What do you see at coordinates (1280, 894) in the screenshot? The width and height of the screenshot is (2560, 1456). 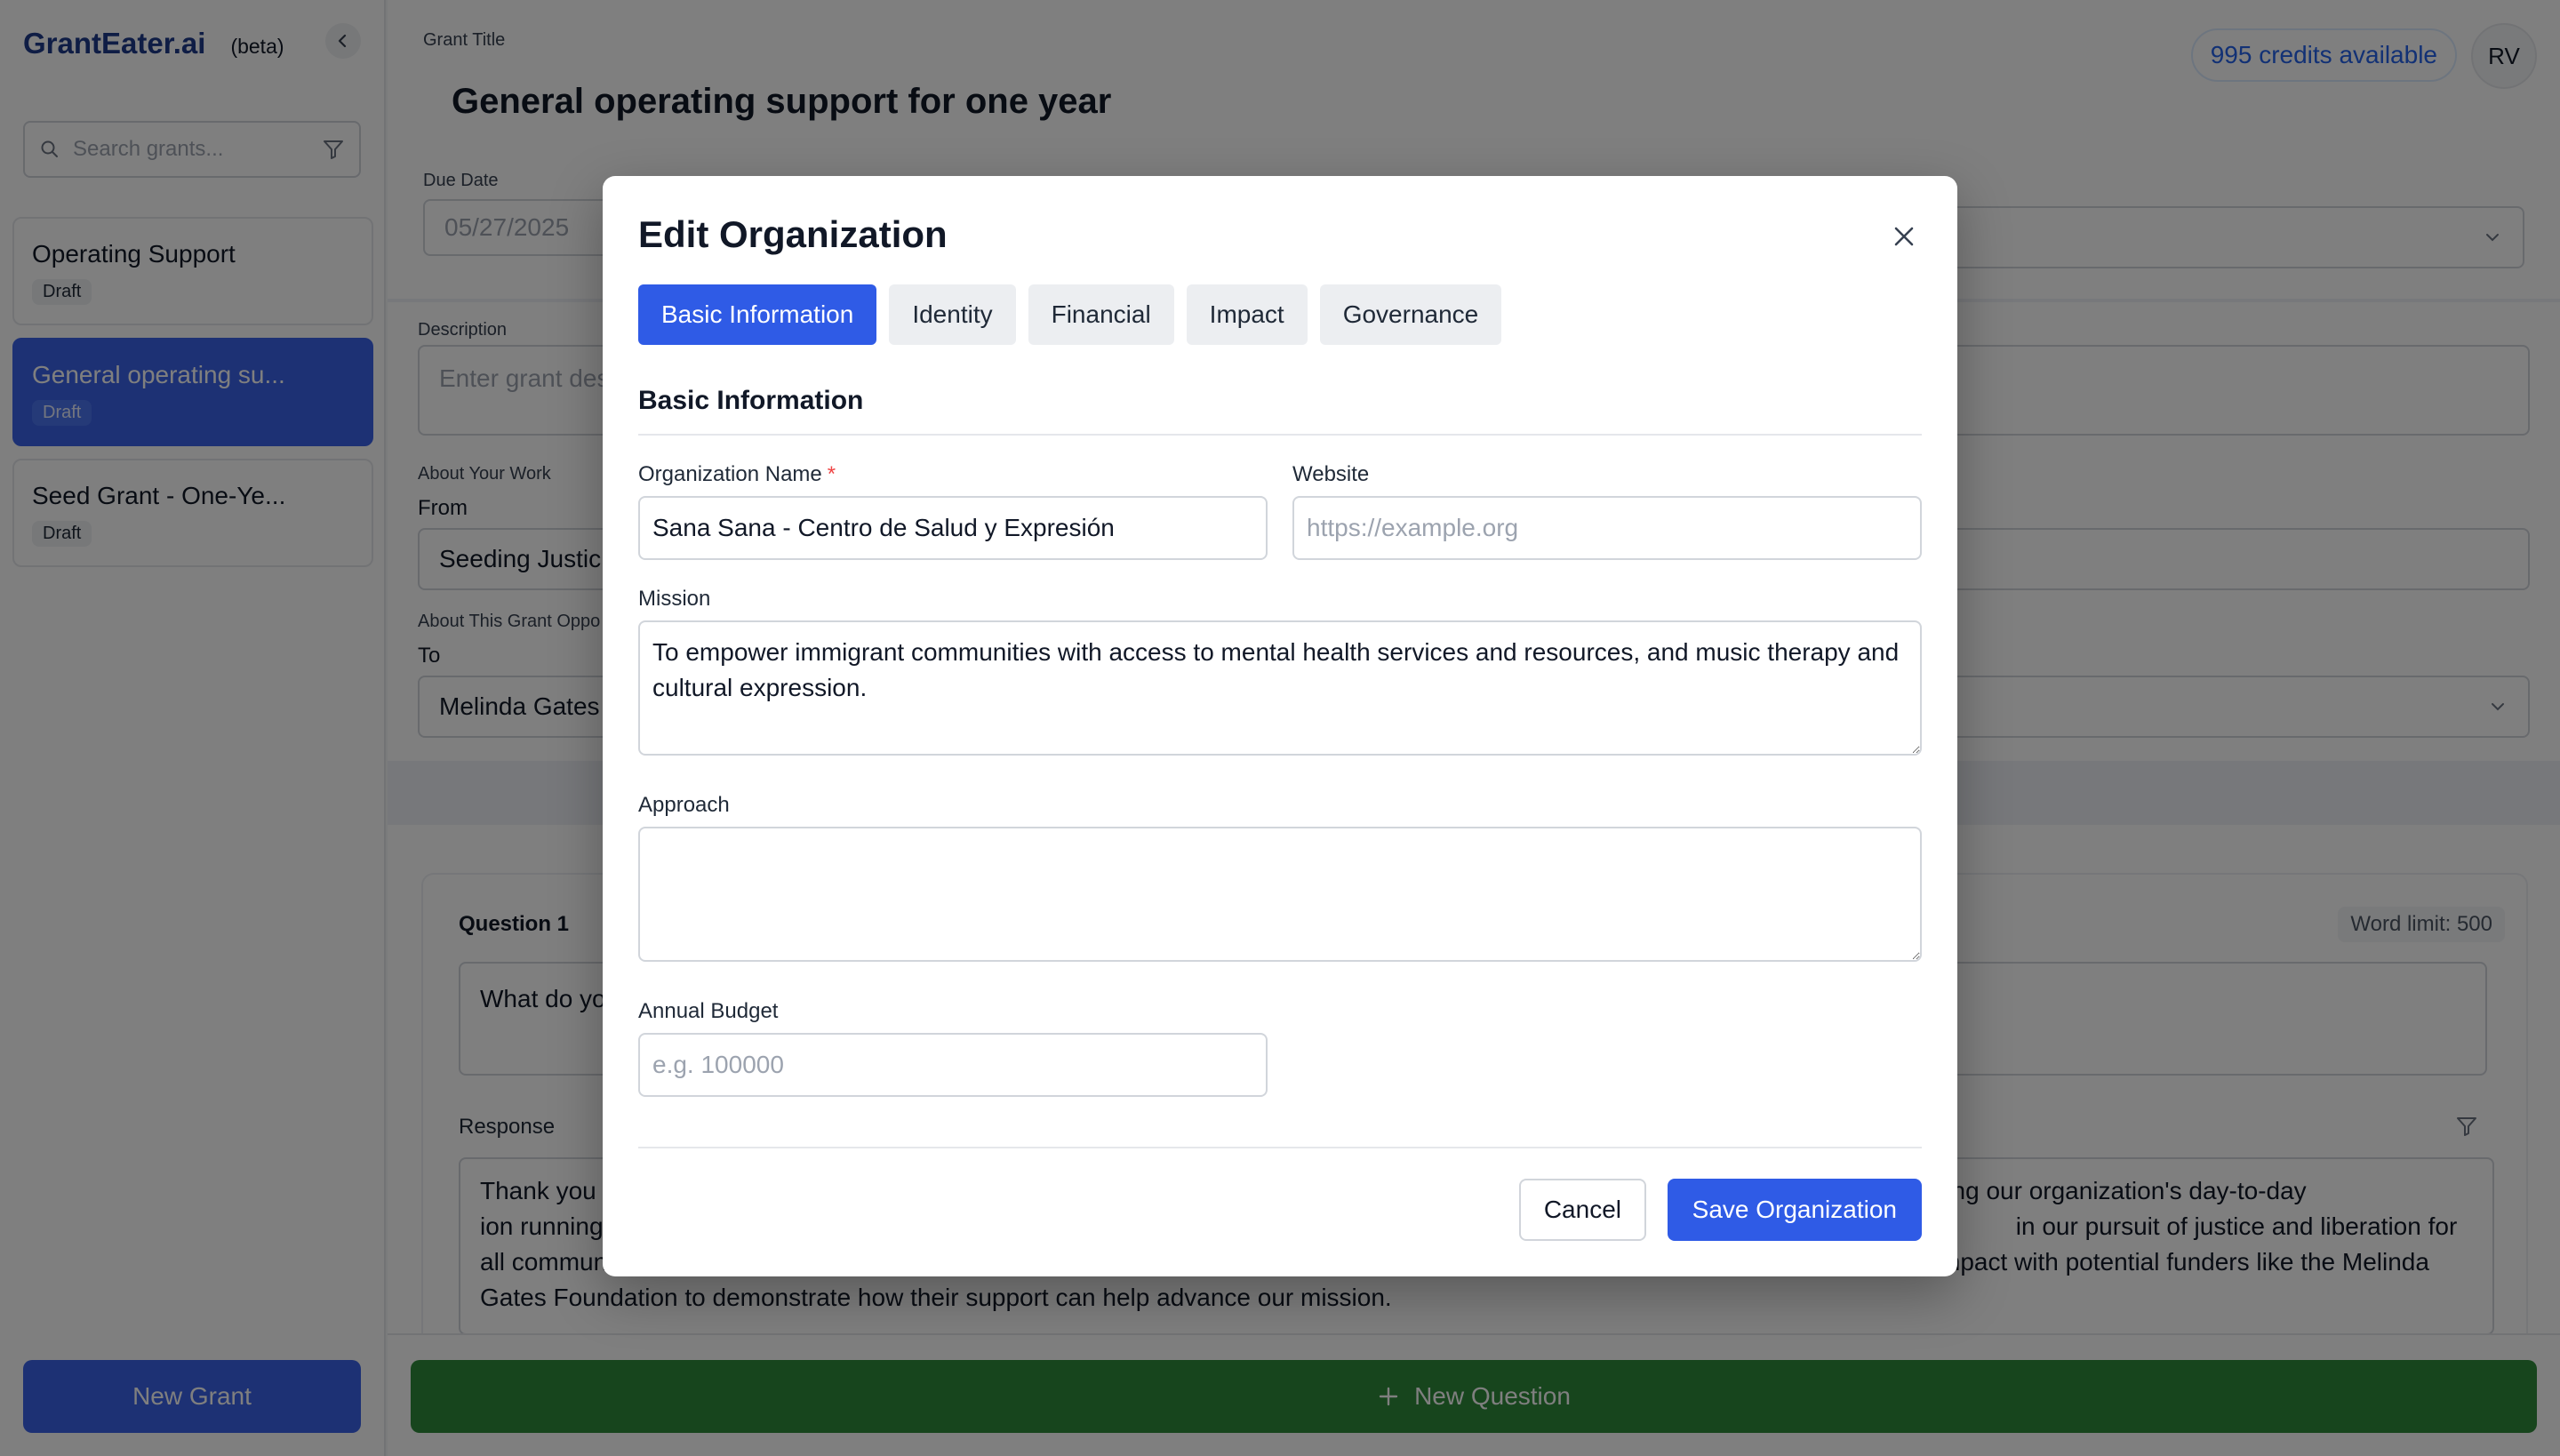 I see `approach-textarea` at bounding box center [1280, 894].